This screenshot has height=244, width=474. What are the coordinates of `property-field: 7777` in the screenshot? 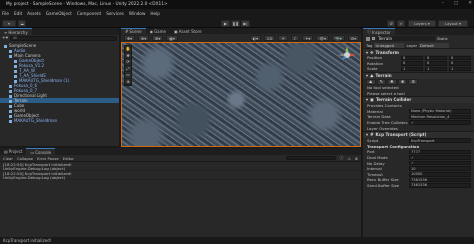 It's located at (440, 152).